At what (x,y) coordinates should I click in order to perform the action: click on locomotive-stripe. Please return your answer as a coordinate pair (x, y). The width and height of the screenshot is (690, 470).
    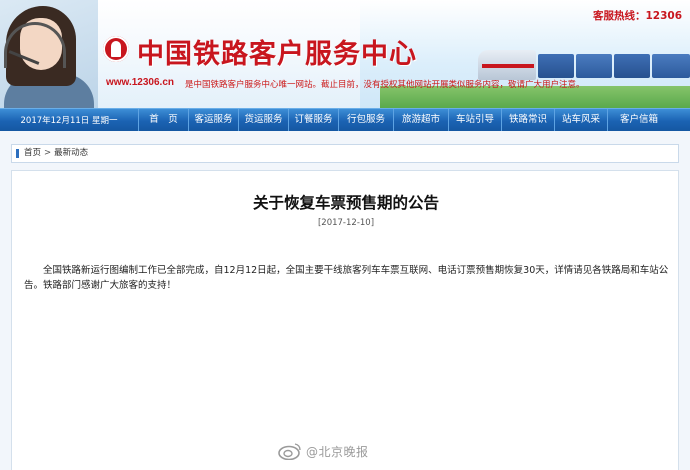
    Looking at the image, I should click on (508, 66).